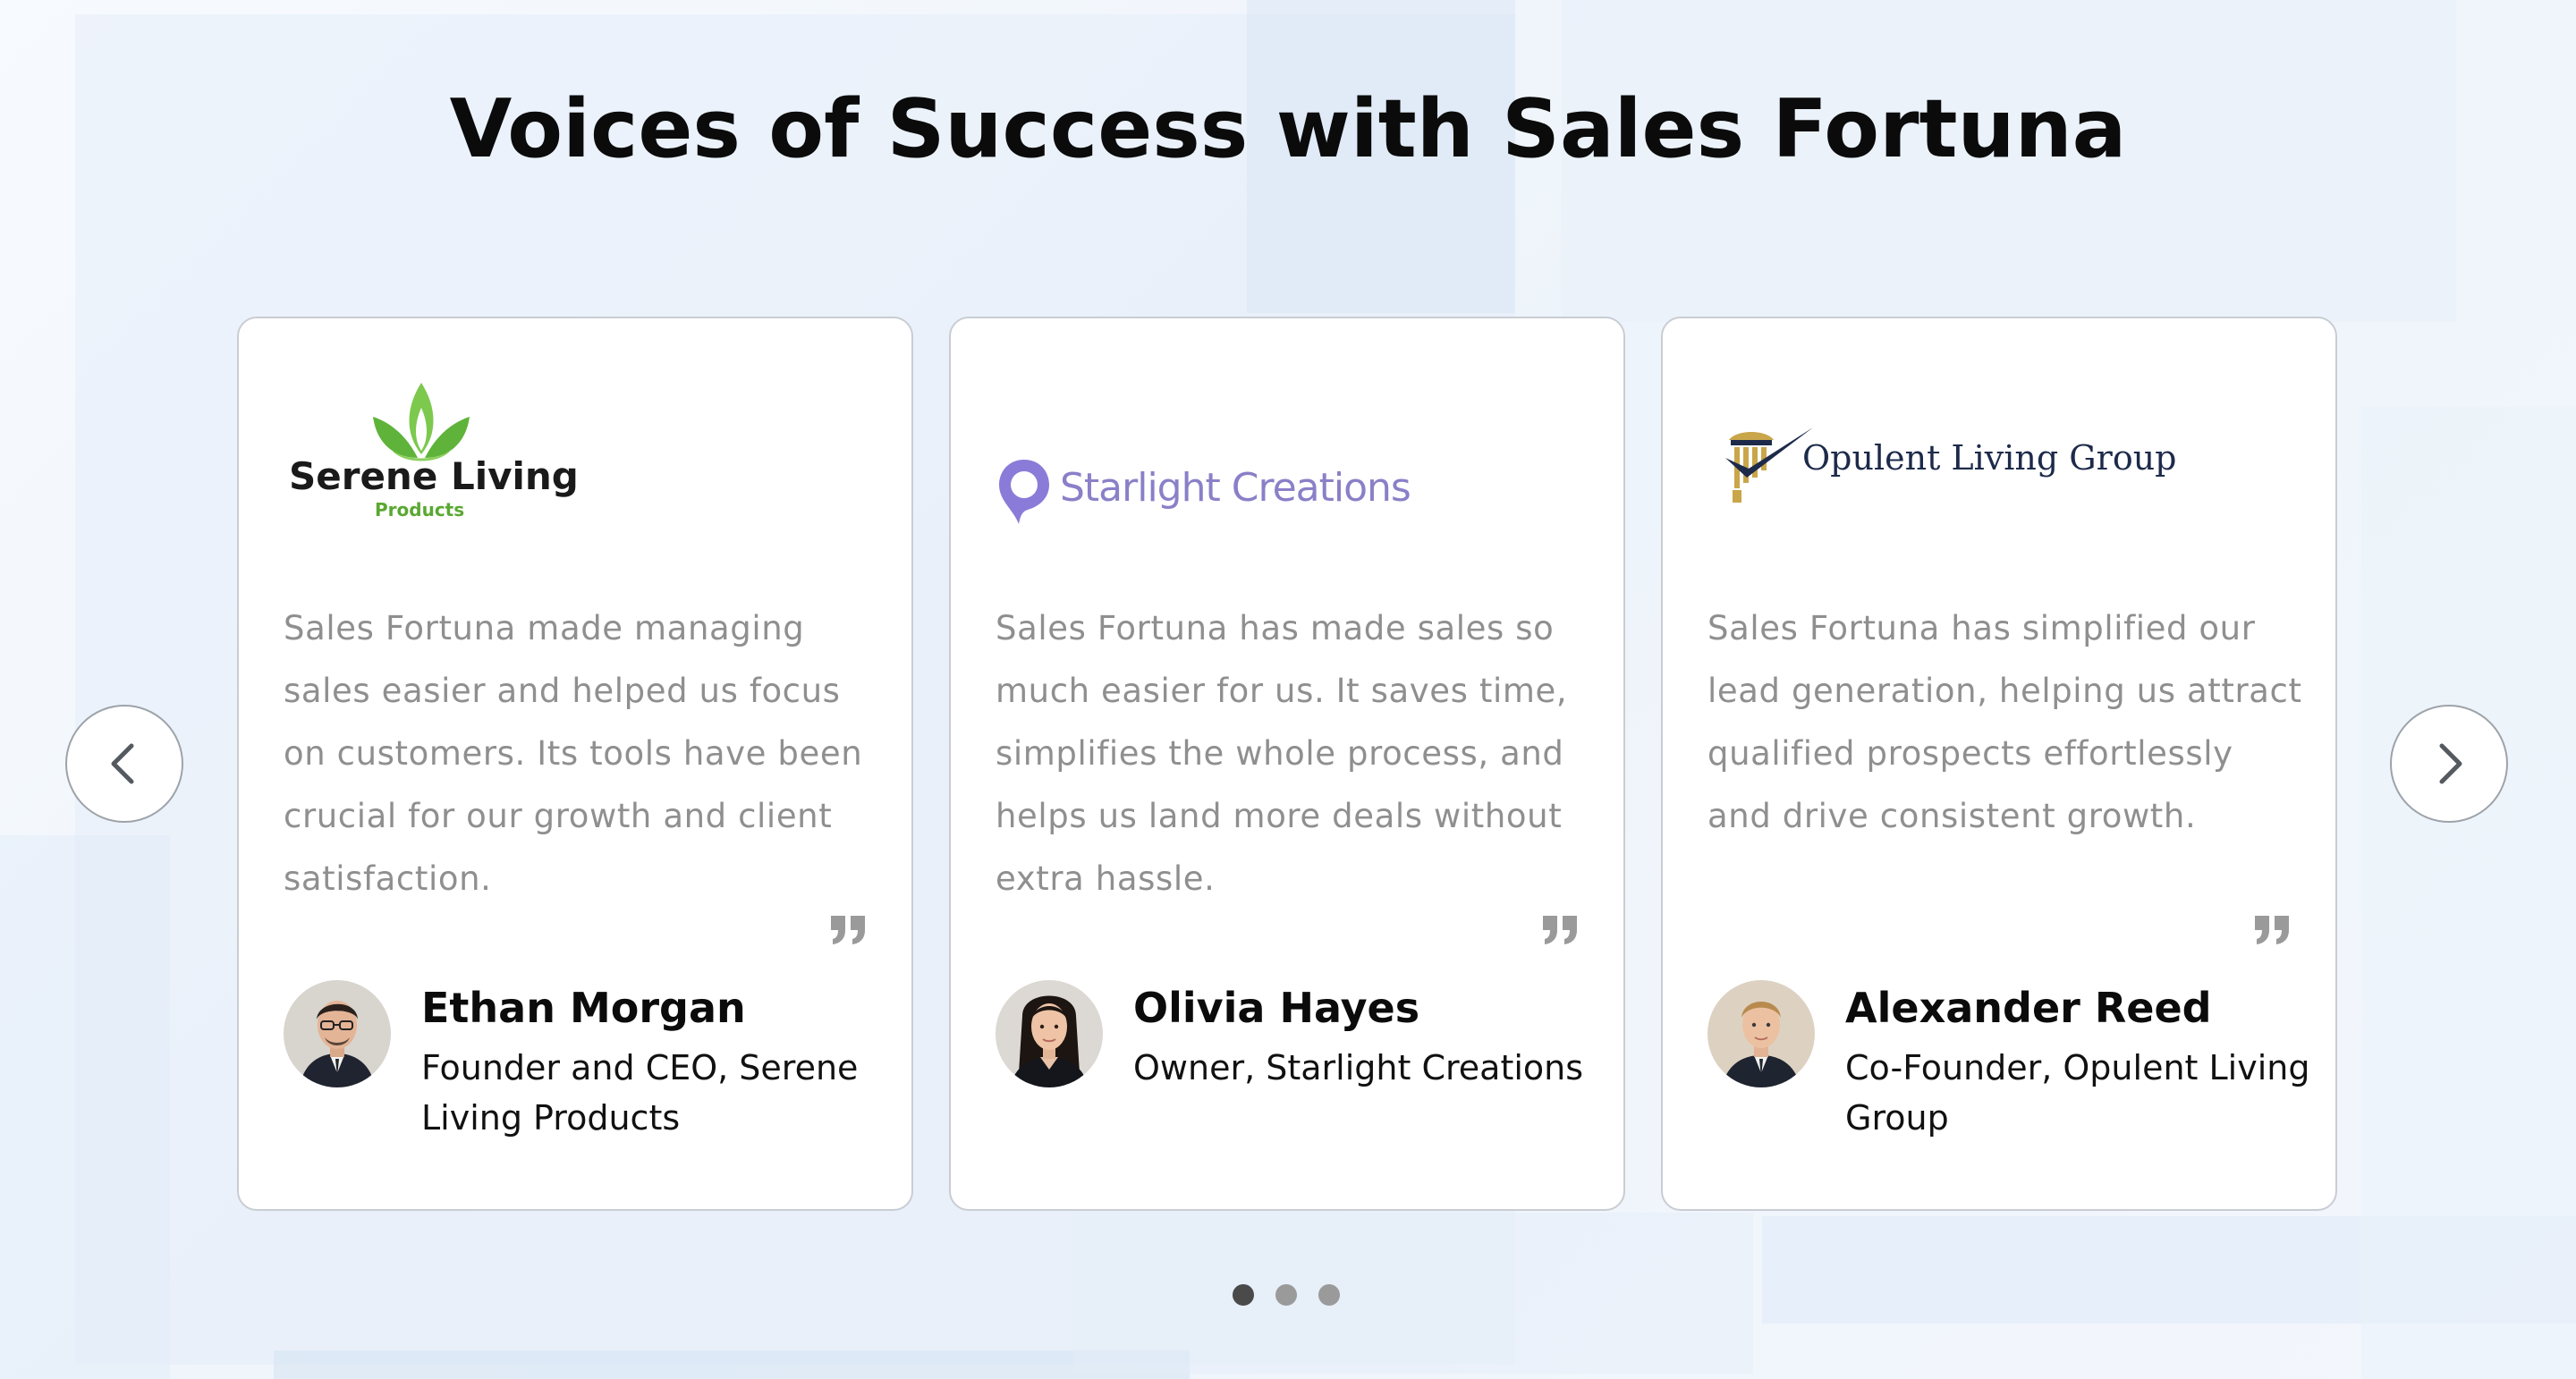 The width and height of the screenshot is (2576, 1379). What do you see at coordinates (1024, 492) in the screenshot?
I see `location-pin-icon` at bounding box center [1024, 492].